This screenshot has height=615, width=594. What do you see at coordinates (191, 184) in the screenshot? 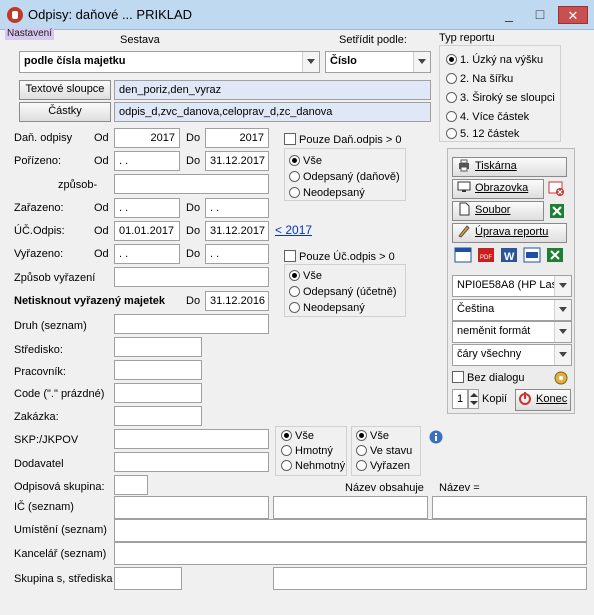
I see `zpusob-input` at bounding box center [191, 184].